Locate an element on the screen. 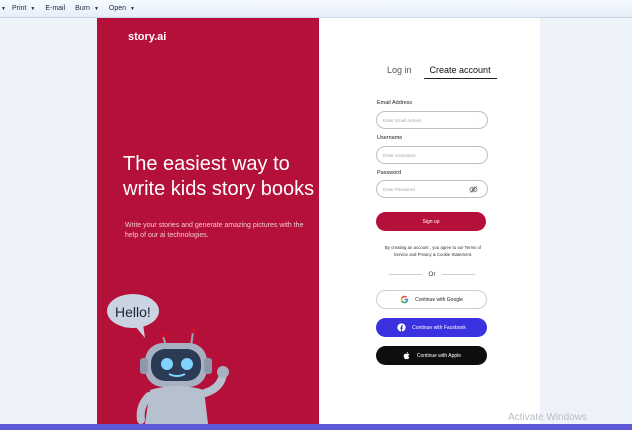  email-label: E-mail is located at coordinates (55, 8).